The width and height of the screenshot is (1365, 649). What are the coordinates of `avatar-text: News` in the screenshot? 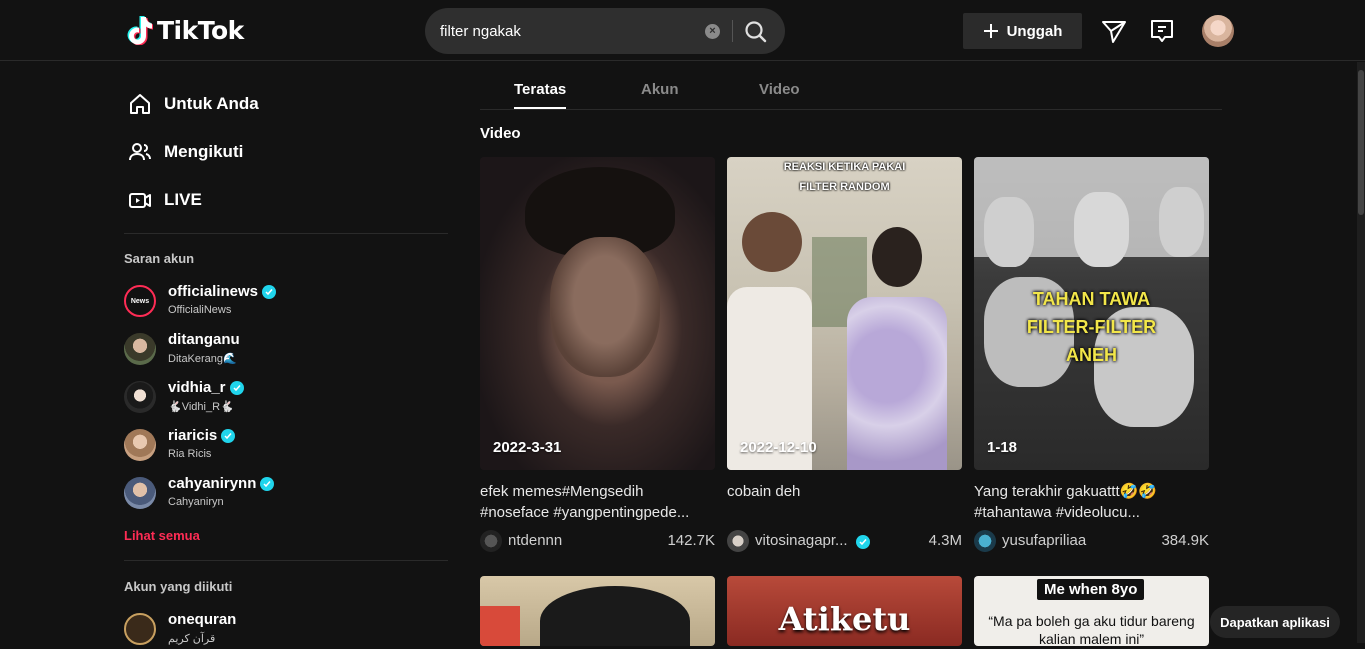 It's located at (140, 301).